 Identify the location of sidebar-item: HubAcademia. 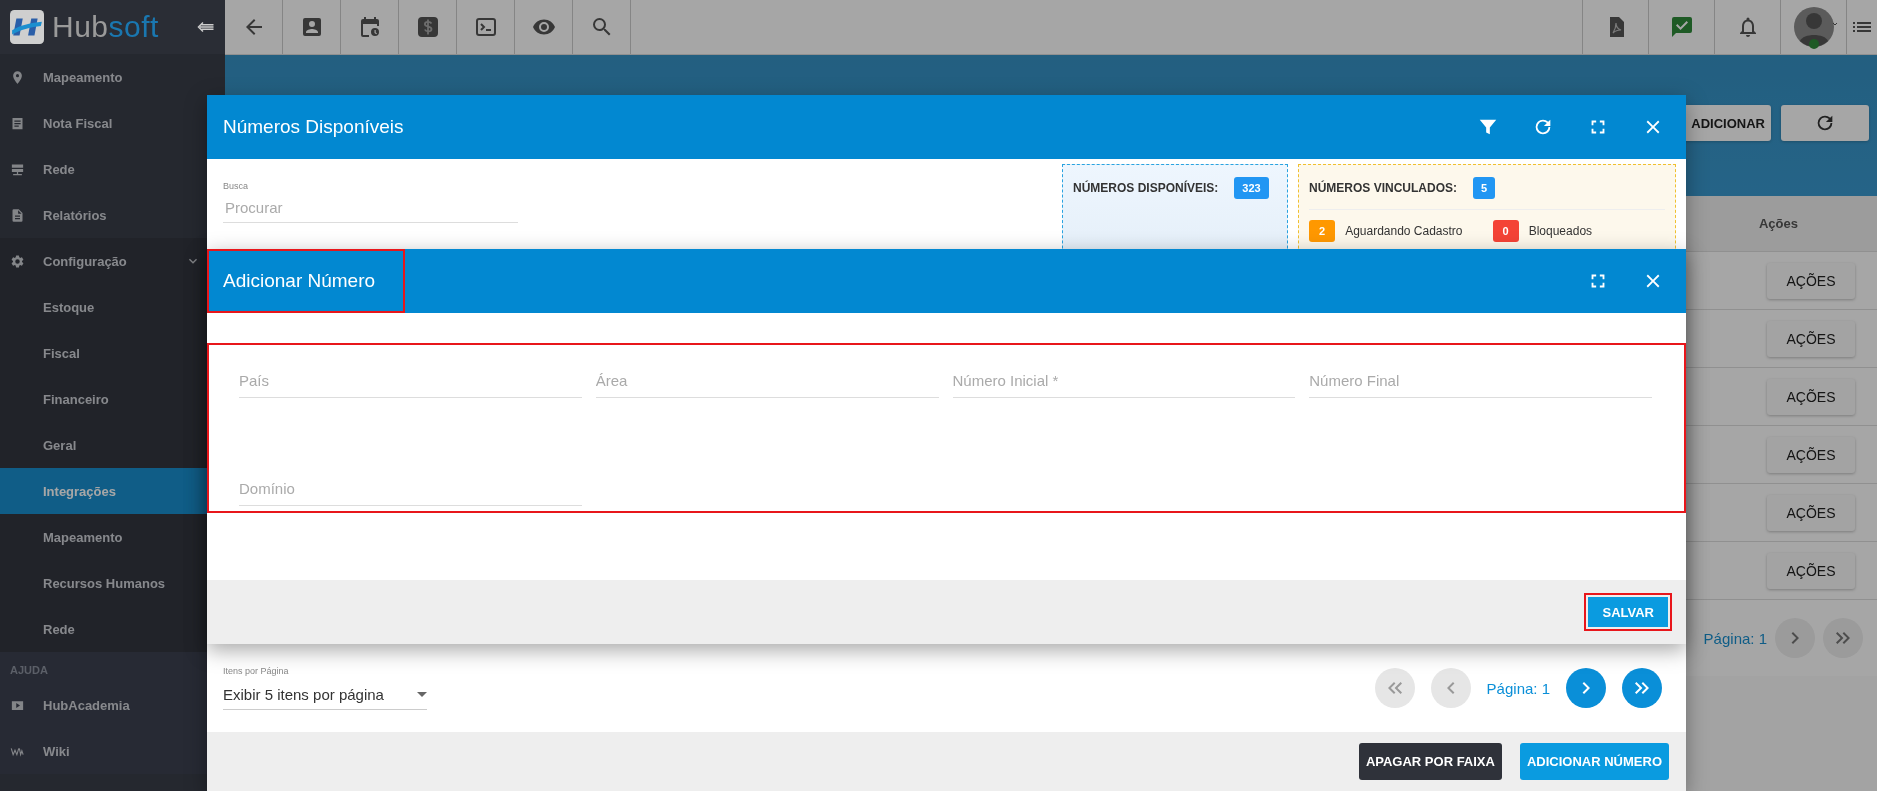
(112, 705).